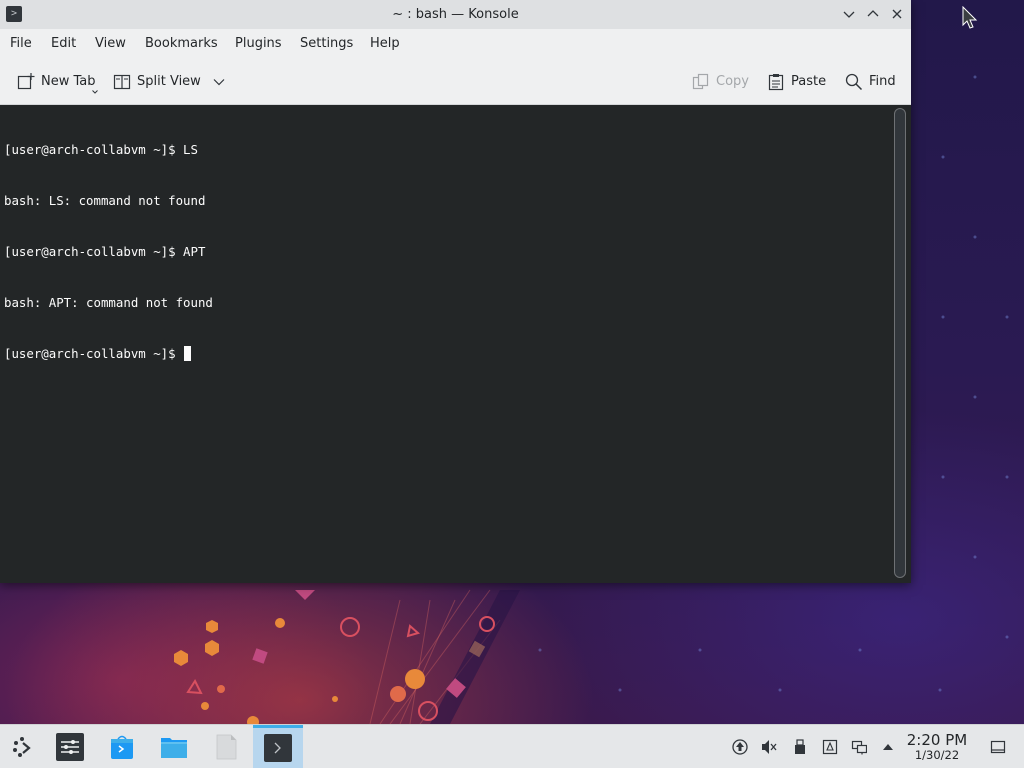 Image resolution: width=1024 pixels, height=768 pixels. I want to click on volume-muted-icon, so click(769, 747).